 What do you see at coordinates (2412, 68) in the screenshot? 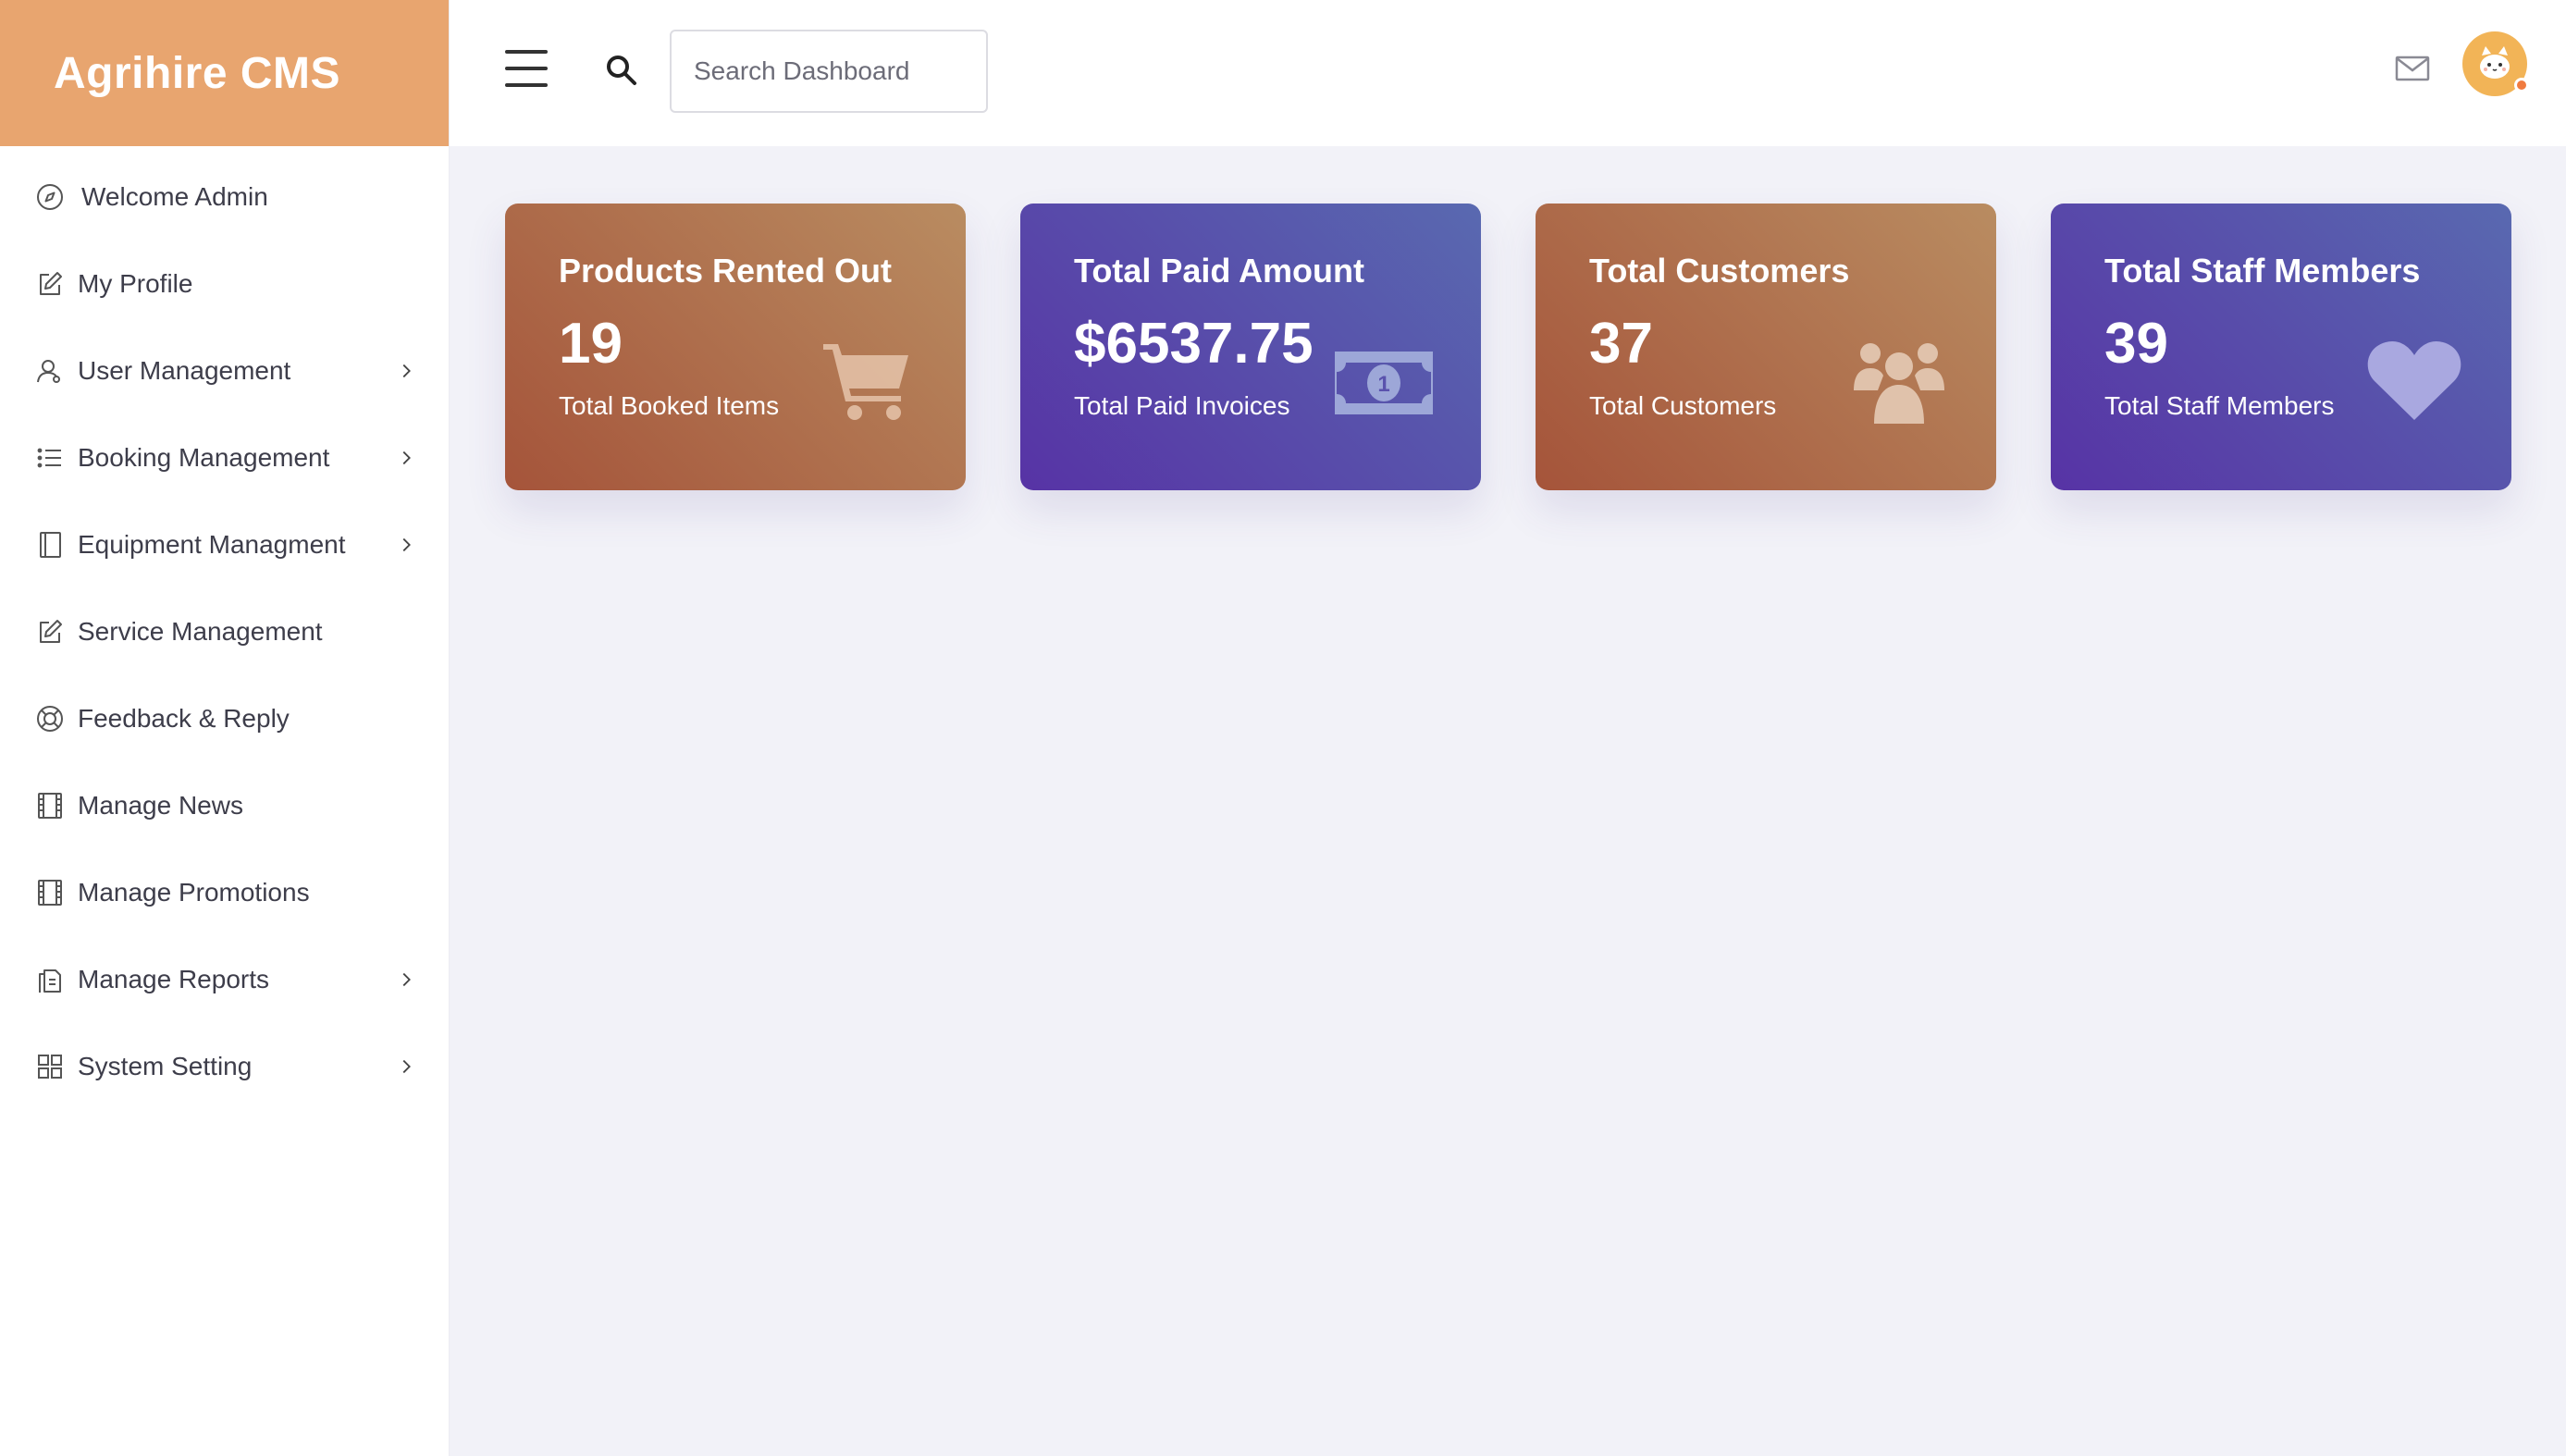
I see `mail-icon` at bounding box center [2412, 68].